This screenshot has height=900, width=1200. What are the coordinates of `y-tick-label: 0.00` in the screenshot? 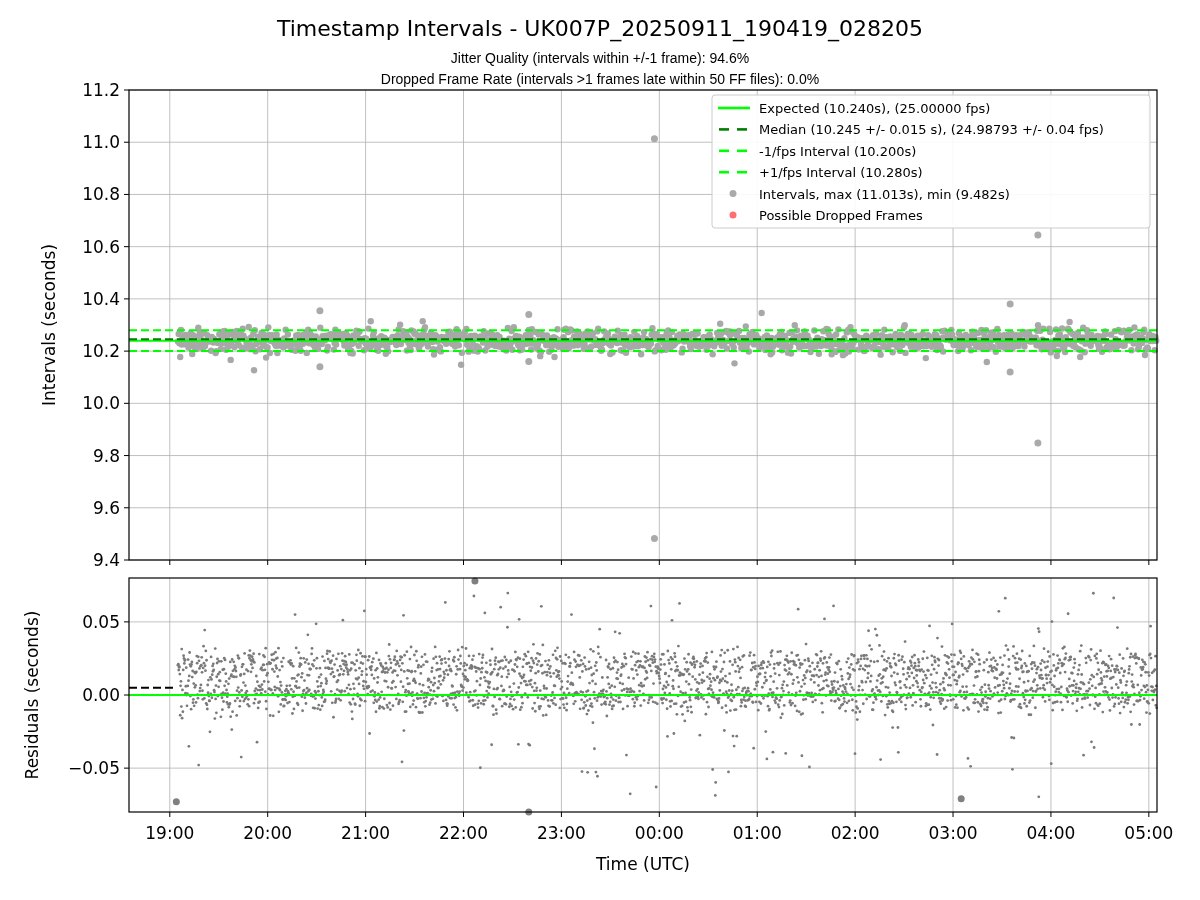 It's located at (101, 695).